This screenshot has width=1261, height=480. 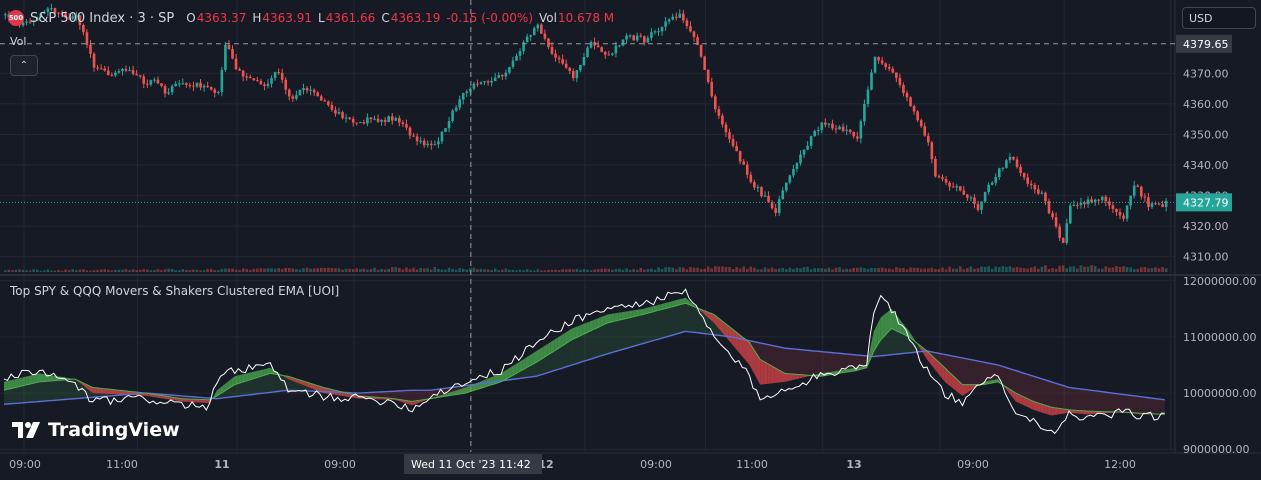 I want to click on last-price-tag: 4327.79, so click(x=1204, y=202).